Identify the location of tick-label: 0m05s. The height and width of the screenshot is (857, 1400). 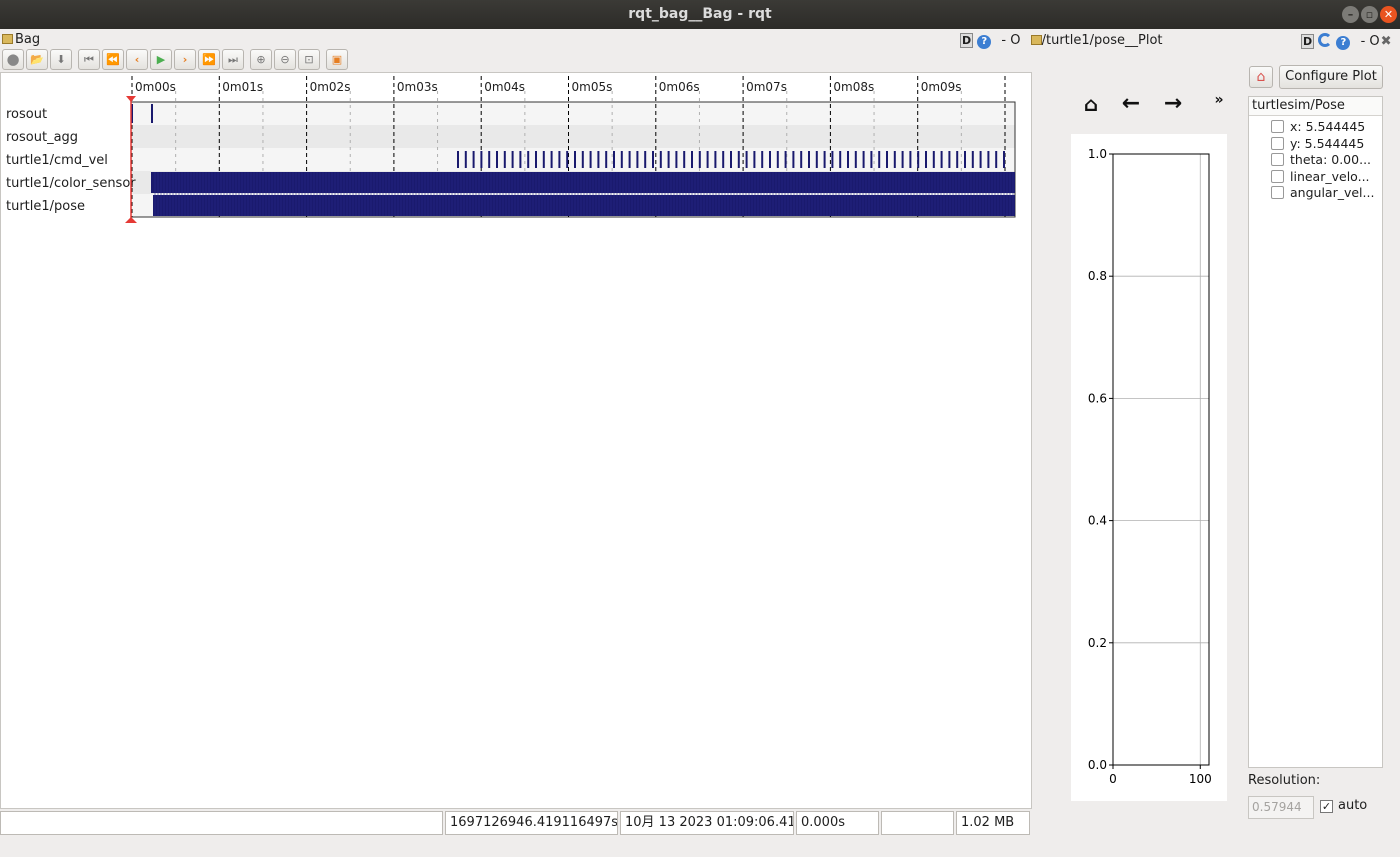
(592, 87).